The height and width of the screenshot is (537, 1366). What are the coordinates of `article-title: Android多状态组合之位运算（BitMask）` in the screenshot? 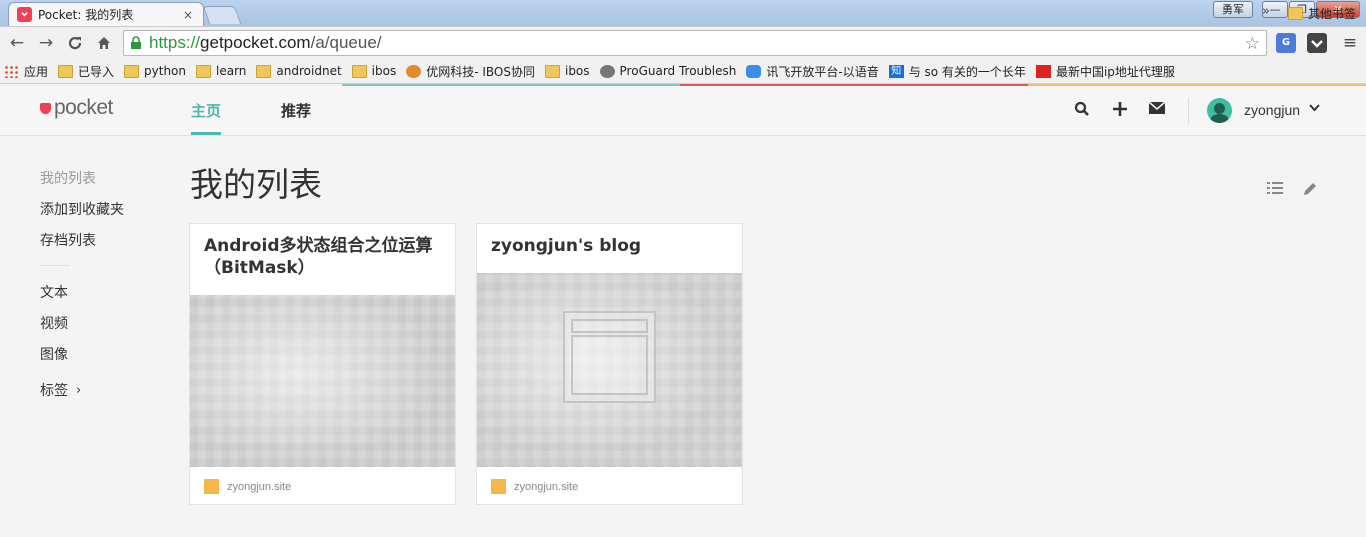 It's located at (322, 251).